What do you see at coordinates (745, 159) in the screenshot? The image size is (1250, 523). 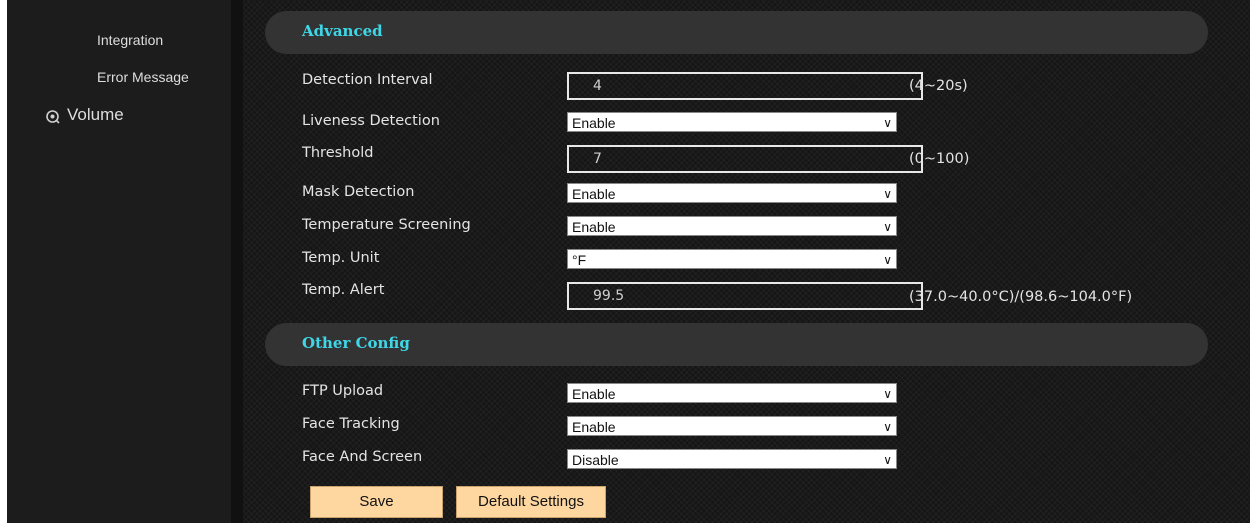 I see `threshold-input: 7` at bounding box center [745, 159].